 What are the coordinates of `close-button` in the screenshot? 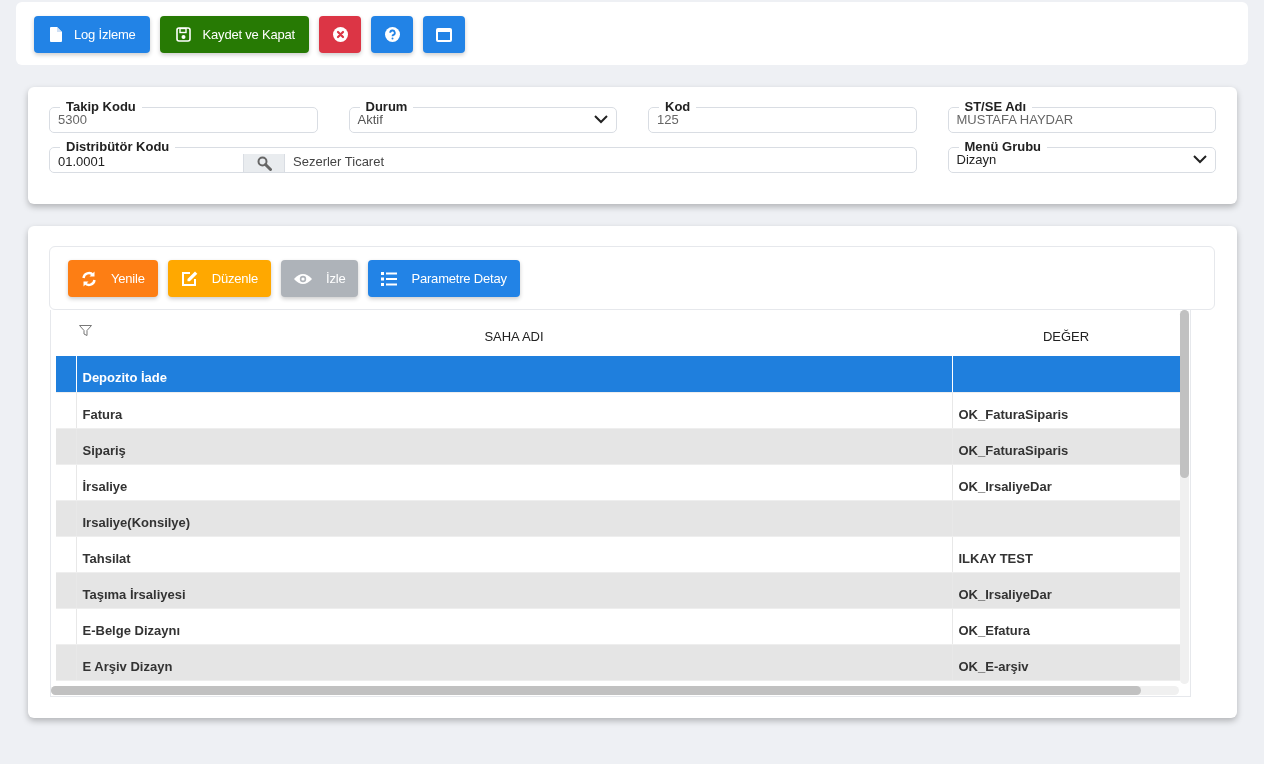 It's located at (340, 34).